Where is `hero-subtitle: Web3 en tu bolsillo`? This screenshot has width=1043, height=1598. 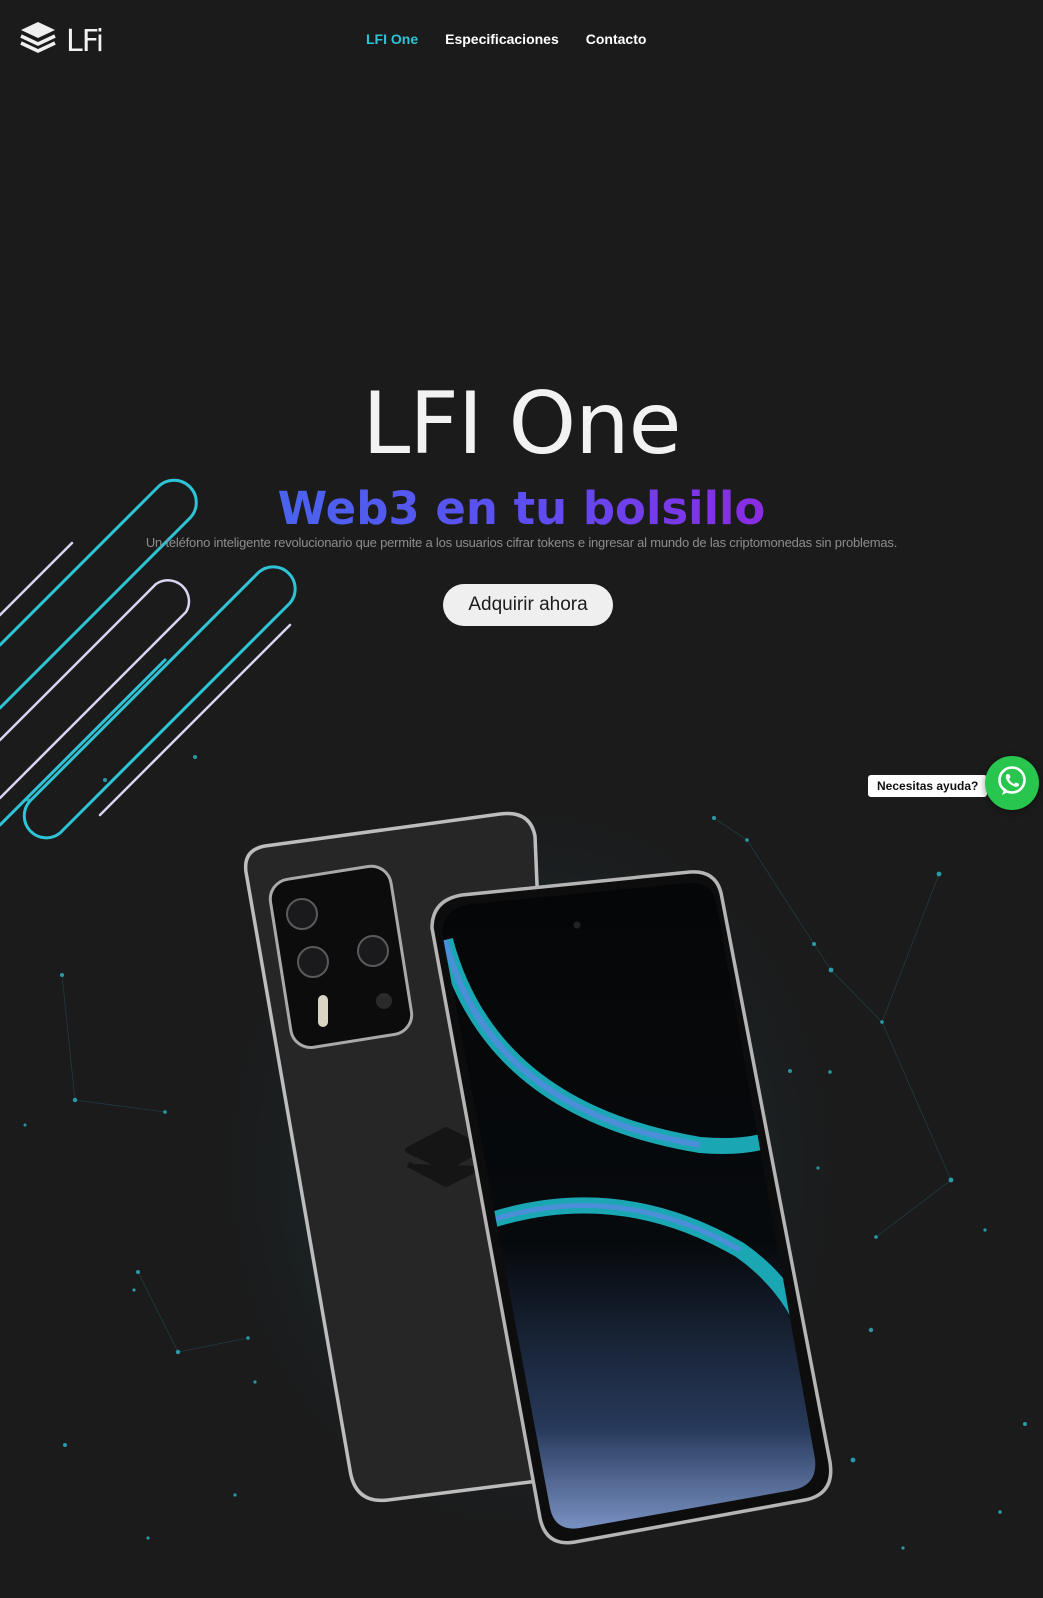 hero-subtitle: Web3 en tu bolsillo is located at coordinates (521, 509).